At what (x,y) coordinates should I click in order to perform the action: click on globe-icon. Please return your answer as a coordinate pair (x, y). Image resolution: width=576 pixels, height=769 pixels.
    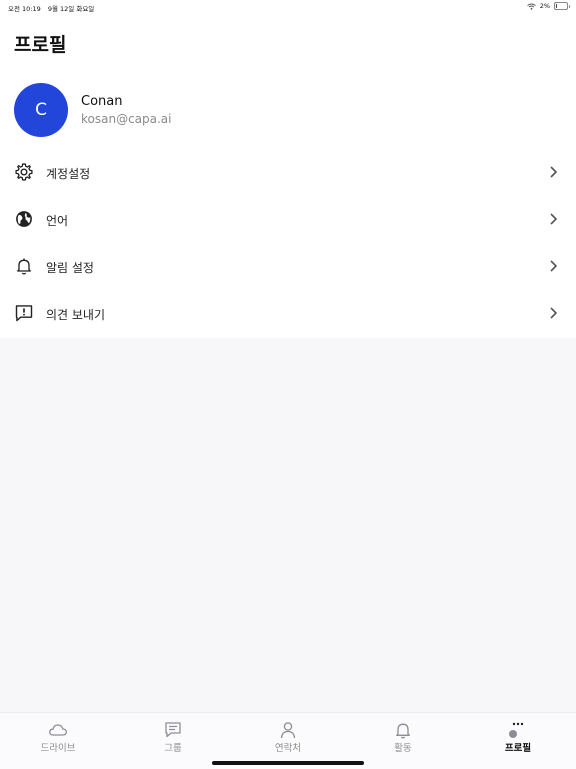
    Looking at the image, I should click on (24, 219).